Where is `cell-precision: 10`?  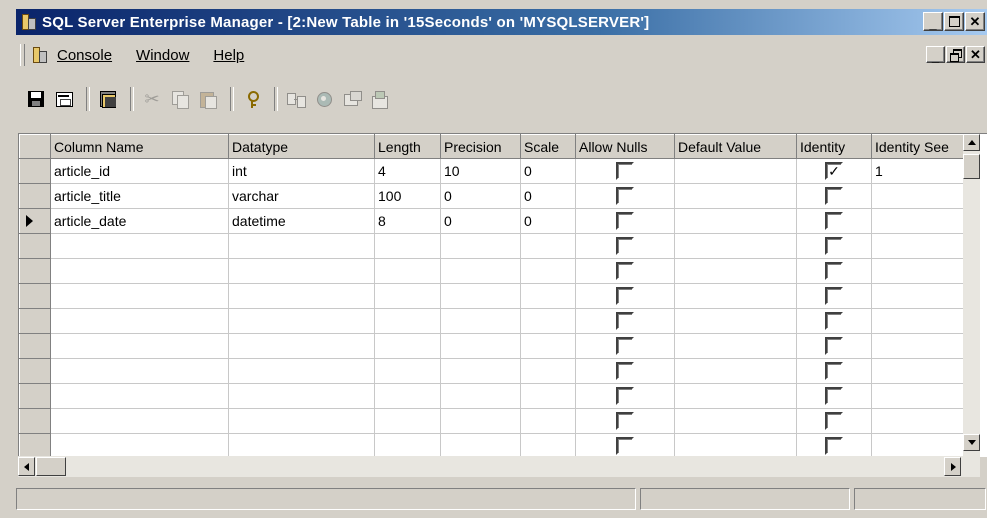 cell-precision: 10 is located at coordinates (480, 171).